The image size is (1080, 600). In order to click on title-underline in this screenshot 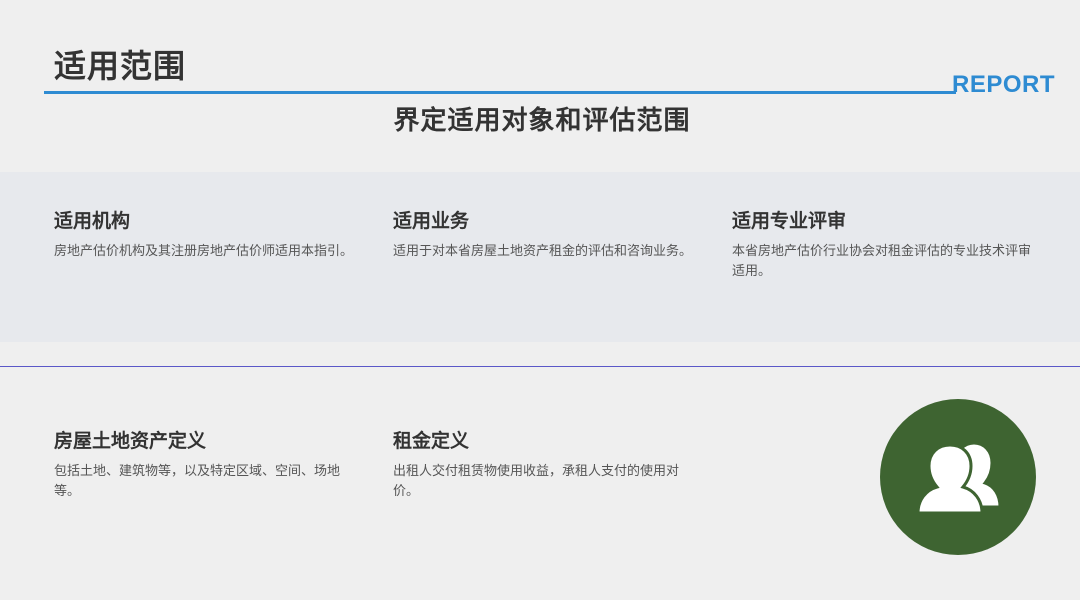, I will do `click(500, 92)`.